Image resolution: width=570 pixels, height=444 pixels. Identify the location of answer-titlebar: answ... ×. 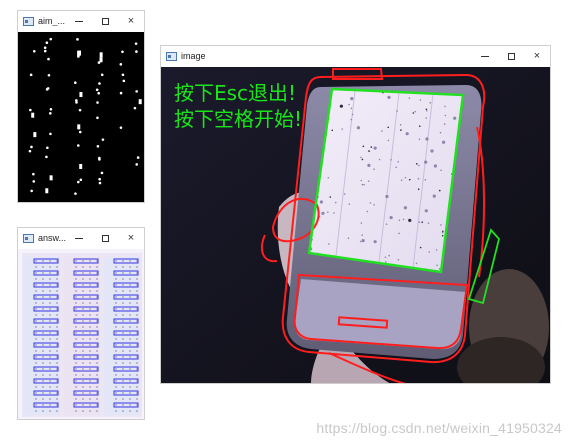
(81, 238).